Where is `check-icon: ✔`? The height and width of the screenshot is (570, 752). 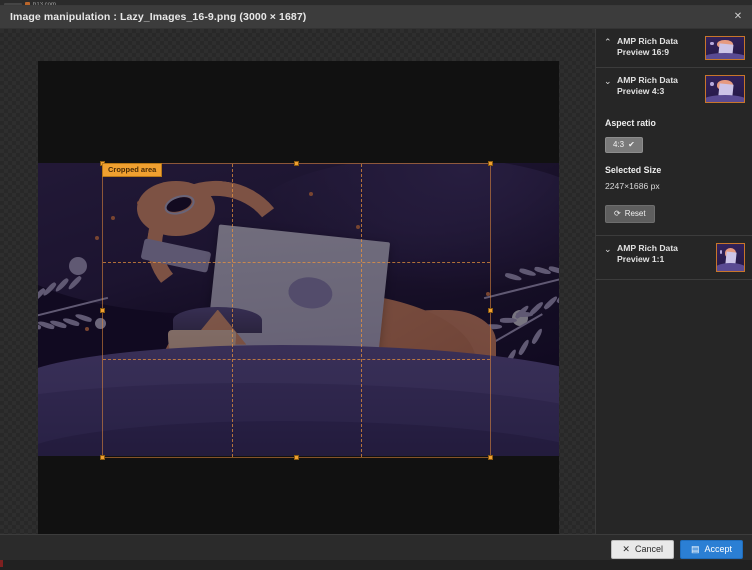 check-icon: ✔ is located at coordinates (631, 144).